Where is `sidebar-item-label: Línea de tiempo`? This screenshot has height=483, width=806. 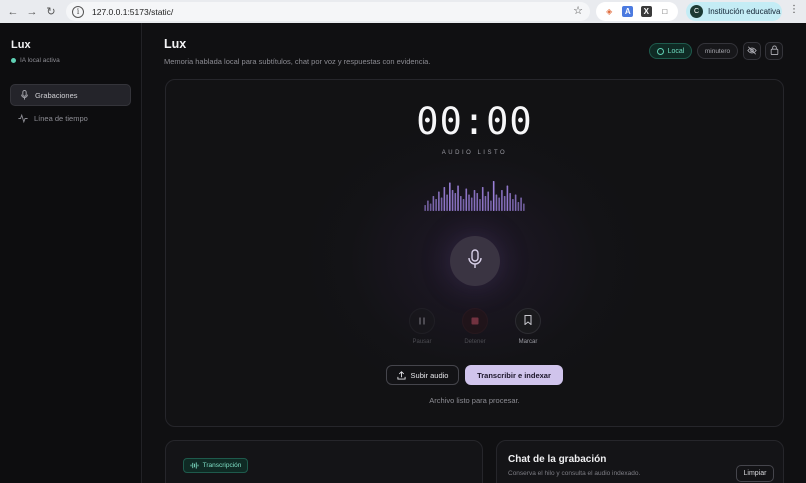
sidebar-item-label: Línea de tiempo is located at coordinates (61, 118).